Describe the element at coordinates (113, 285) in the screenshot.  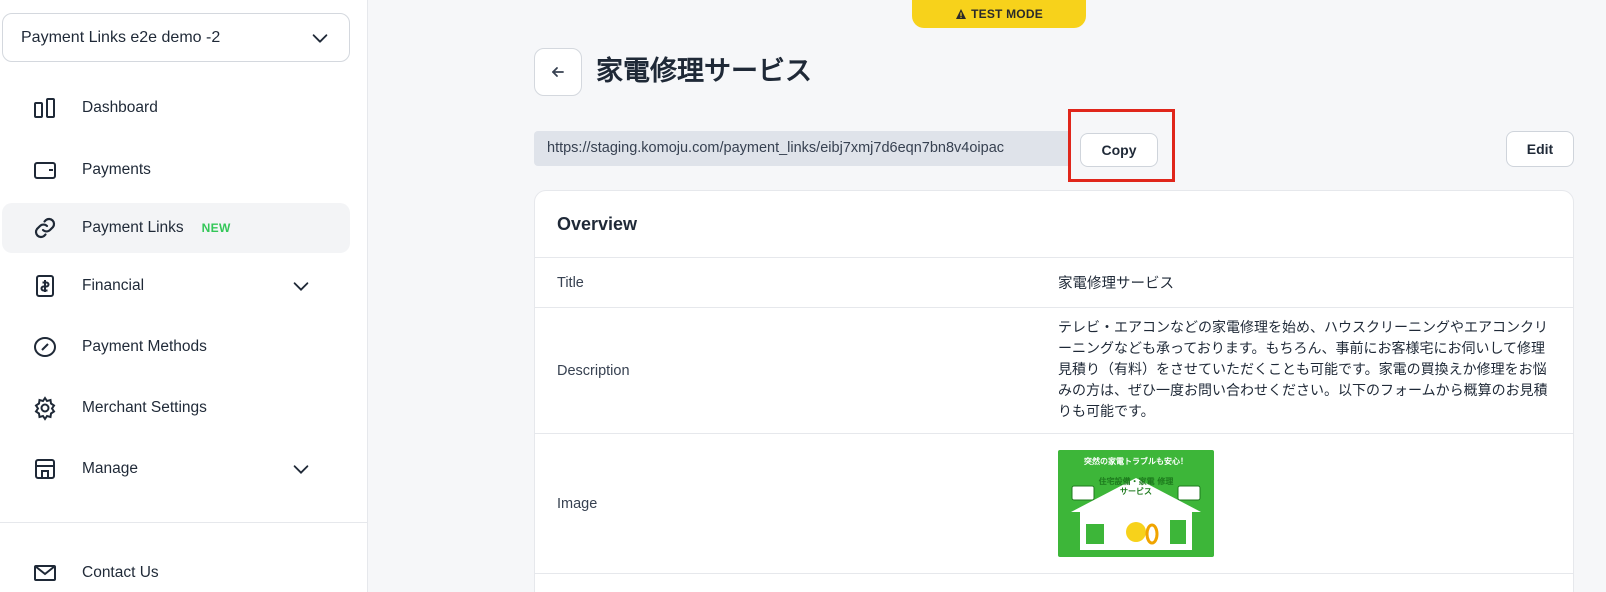
I see `sidebar-item-label: Financial` at that location.